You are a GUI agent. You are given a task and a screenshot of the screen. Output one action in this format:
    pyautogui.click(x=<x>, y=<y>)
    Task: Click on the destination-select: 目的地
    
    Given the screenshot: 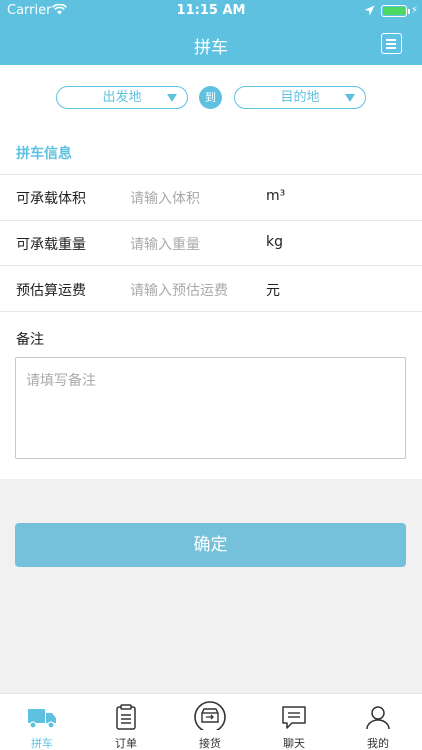 What is the action you would take?
    pyautogui.click(x=300, y=97)
    